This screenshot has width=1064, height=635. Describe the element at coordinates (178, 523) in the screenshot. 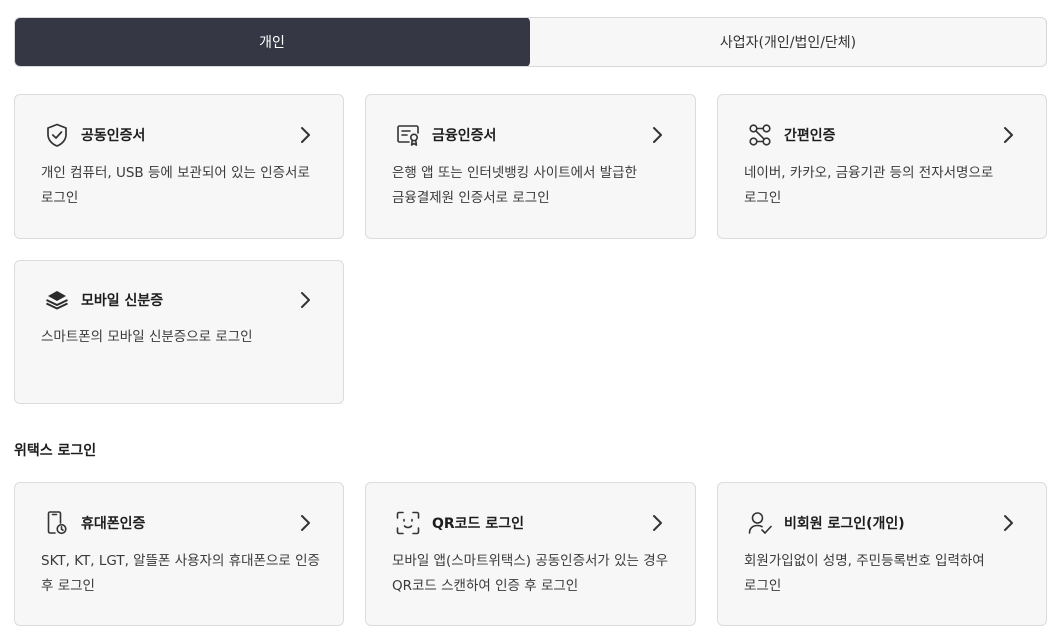

I see `card-header: 휴대폰인증` at that location.